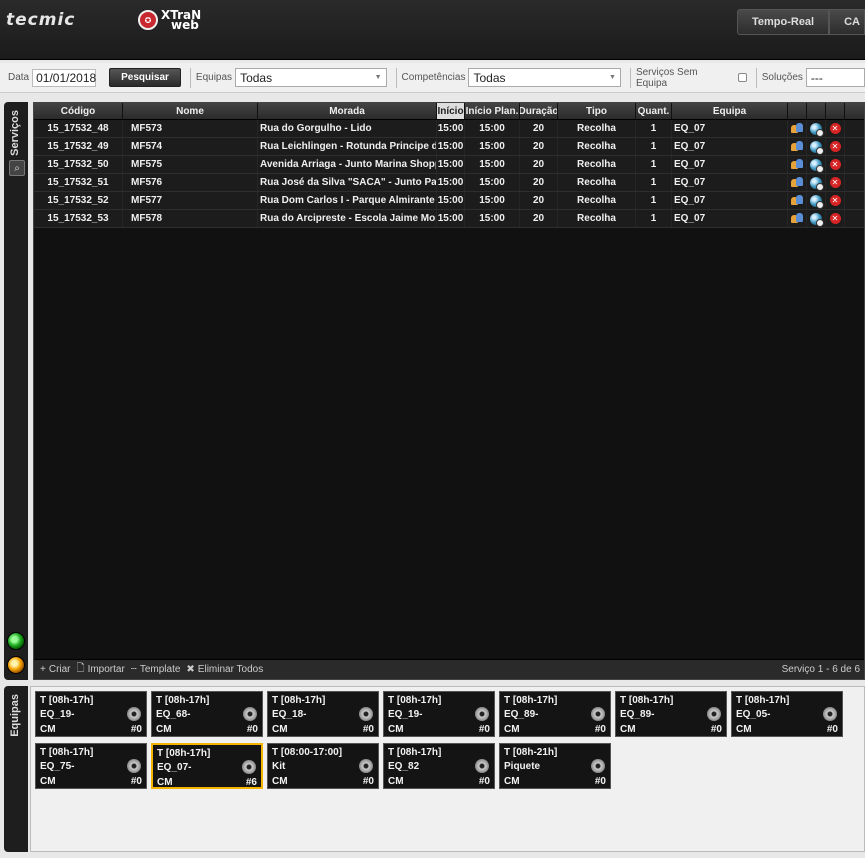  Describe the element at coordinates (148, 20) in the screenshot. I see `xtran-badge-icon: ✪` at that location.